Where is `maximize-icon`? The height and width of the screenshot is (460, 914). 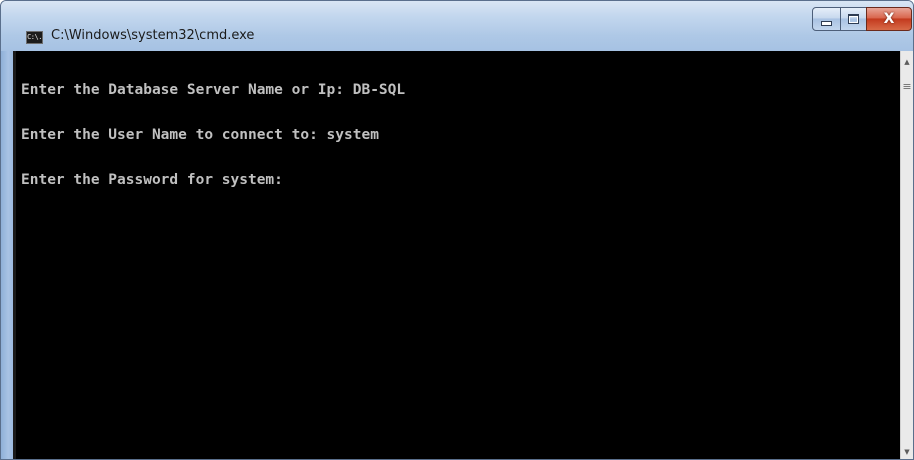 maximize-icon is located at coordinates (853, 19).